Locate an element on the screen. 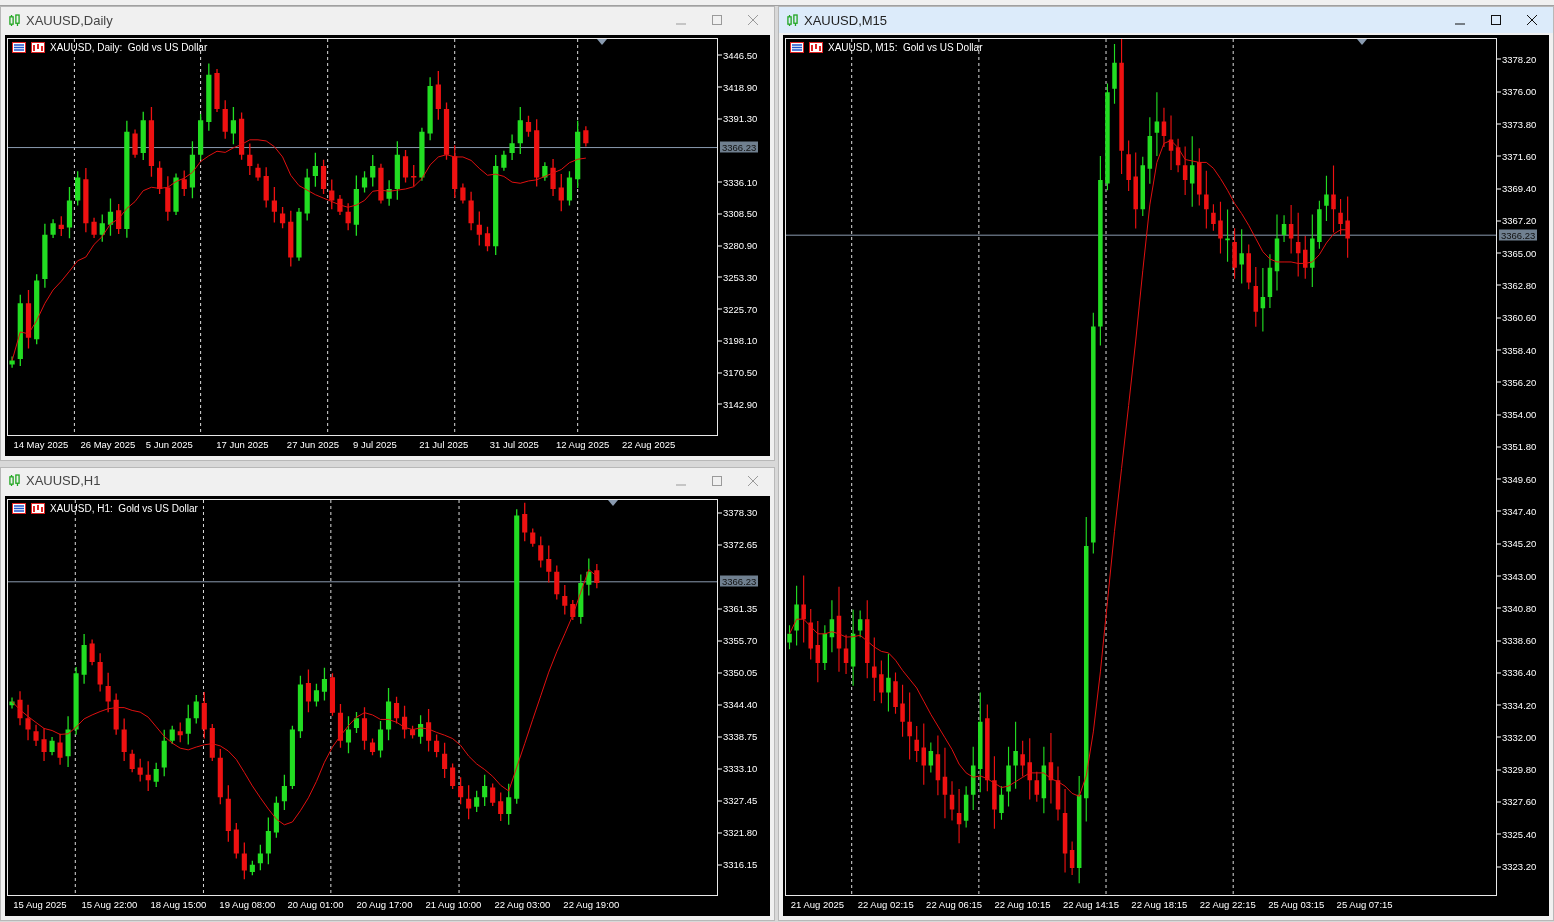 This screenshot has height=922, width=1554. window-title: XAUUSD,Daily is located at coordinates (69, 20).